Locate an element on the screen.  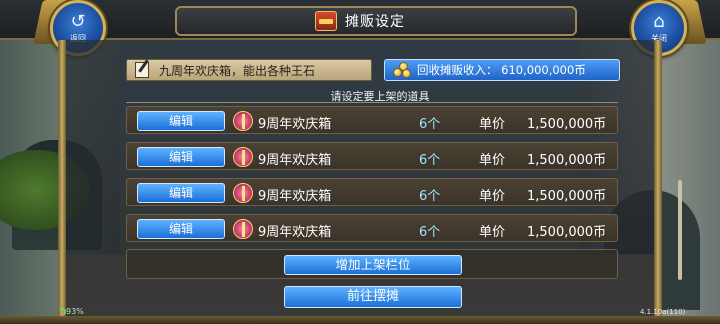
version-label: 4.1.10a(110) is located at coordinates (663, 312).